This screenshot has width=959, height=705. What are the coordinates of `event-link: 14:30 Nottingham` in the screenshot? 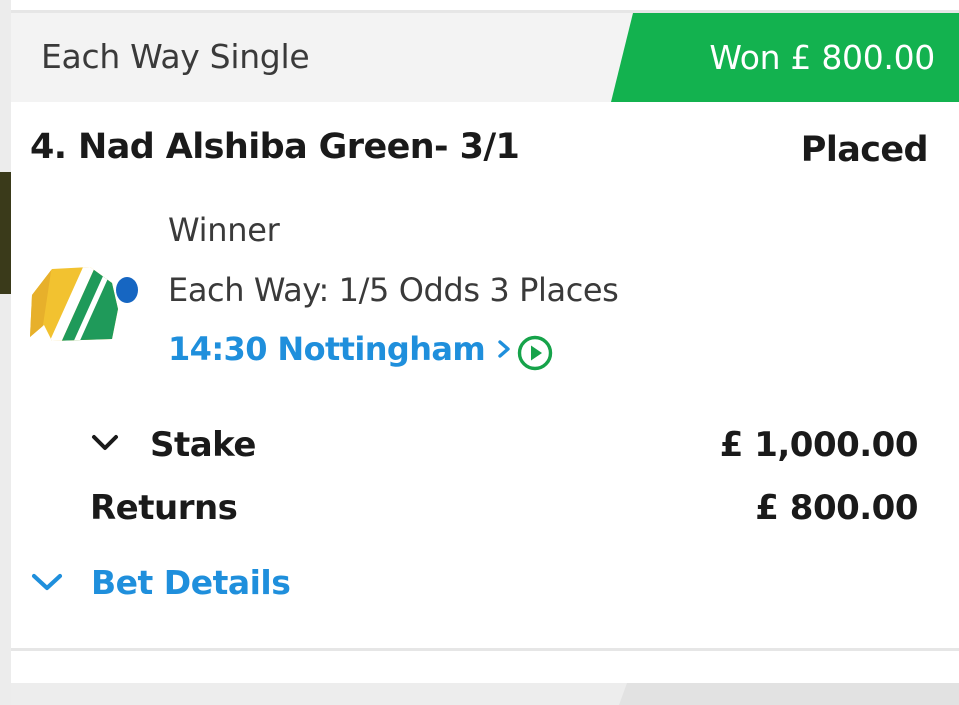 It's located at (340, 349).